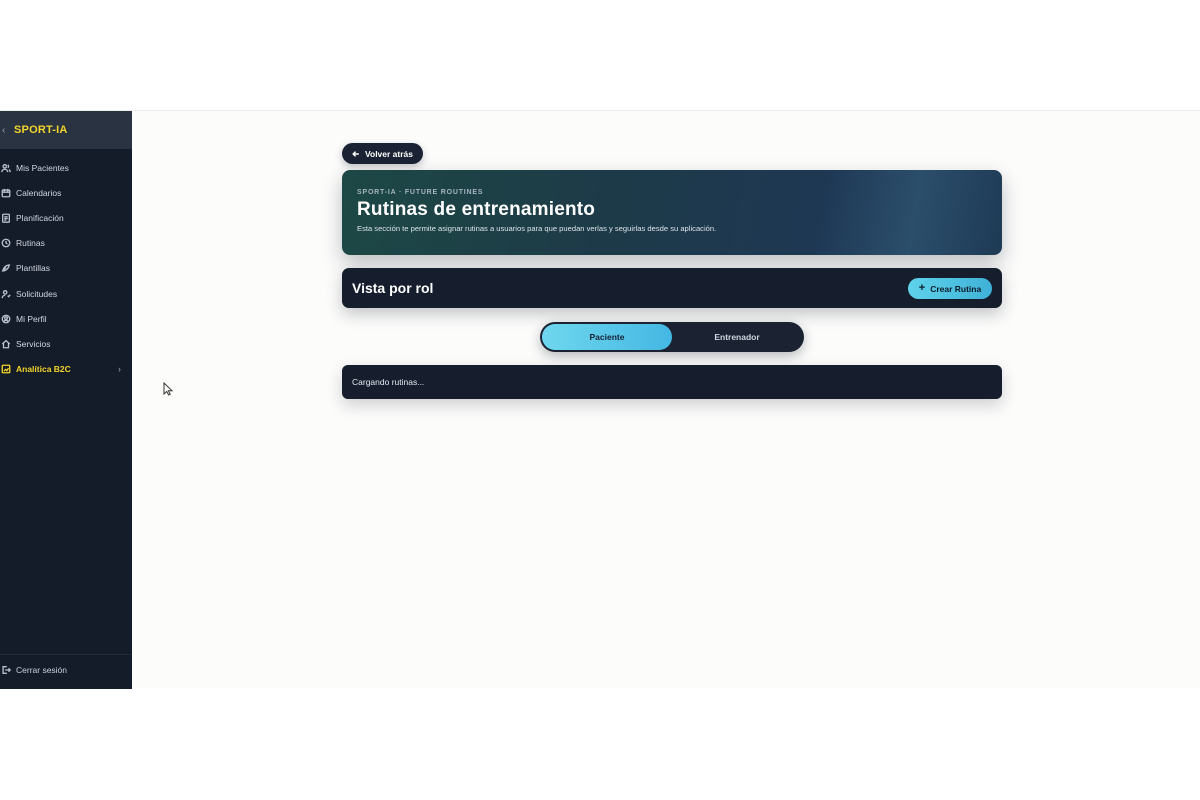  Describe the element at coordinates (168, 391) in the screenshot. I see `mouse-cursor-icon` at that location.